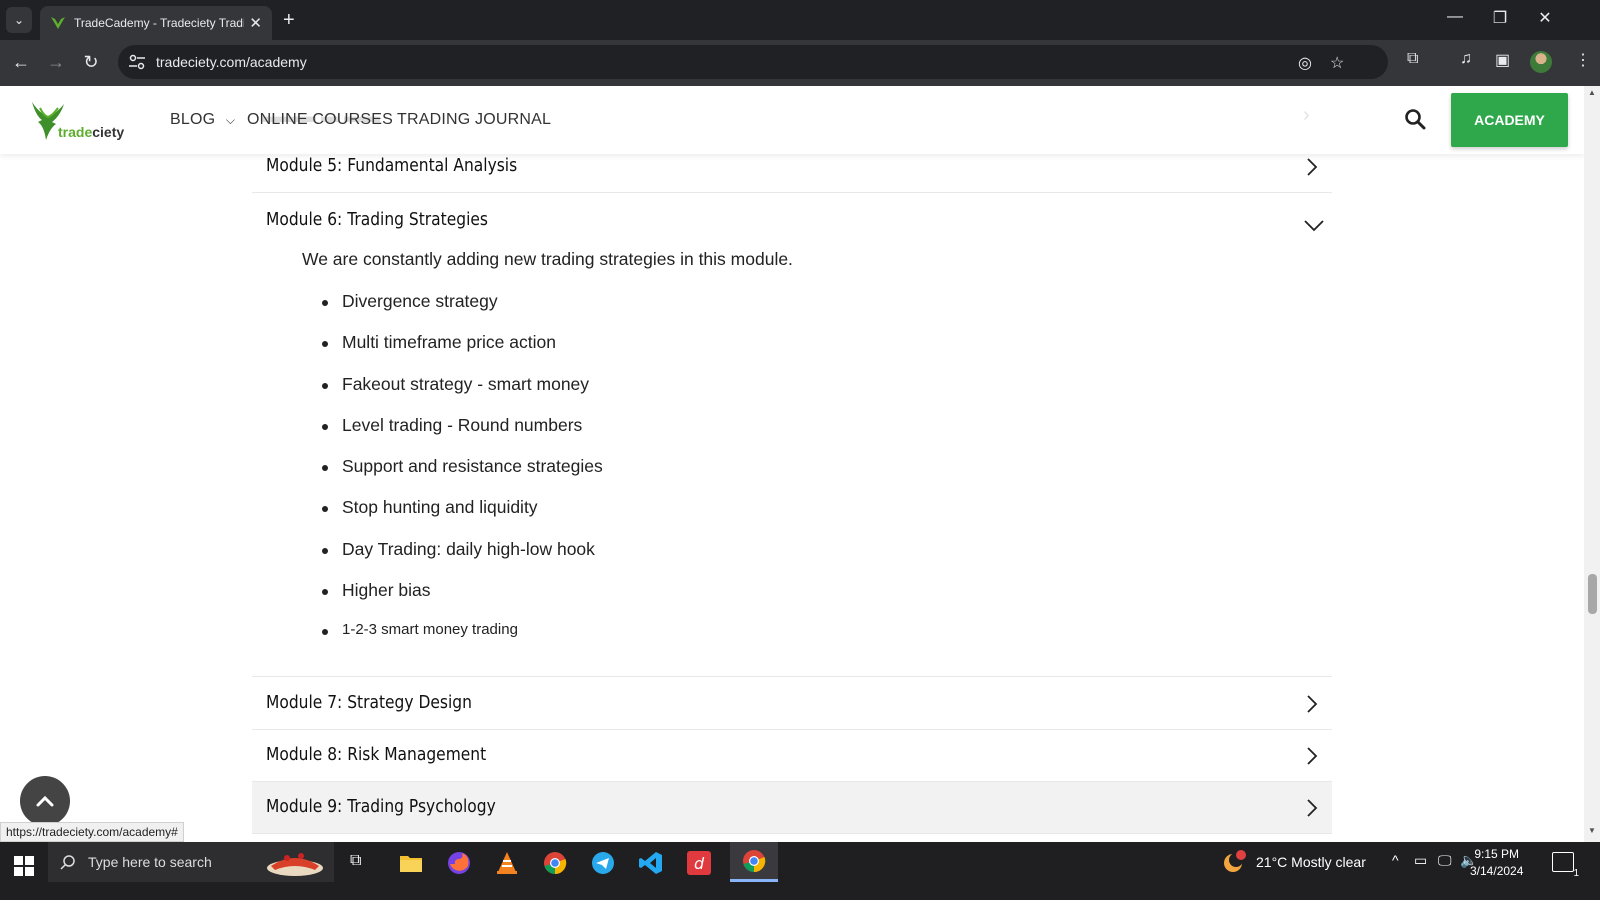 This screenshot has width=1600, height=900. Describe the element at coordinates (231, 62) in the screenshot. I see `url-text: tradeciety.com/academy` at that location.